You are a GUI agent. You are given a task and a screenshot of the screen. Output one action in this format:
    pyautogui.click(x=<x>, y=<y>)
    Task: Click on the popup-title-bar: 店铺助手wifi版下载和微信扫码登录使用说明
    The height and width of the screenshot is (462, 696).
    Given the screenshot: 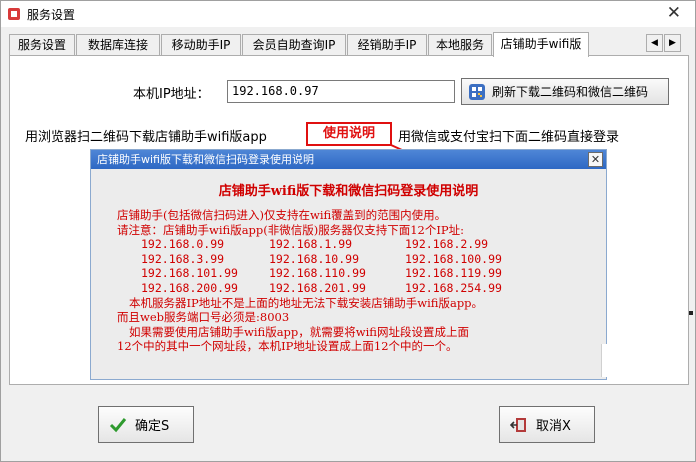 What is the action you would take?
    pyautogui.click(x=348, y=159)
    